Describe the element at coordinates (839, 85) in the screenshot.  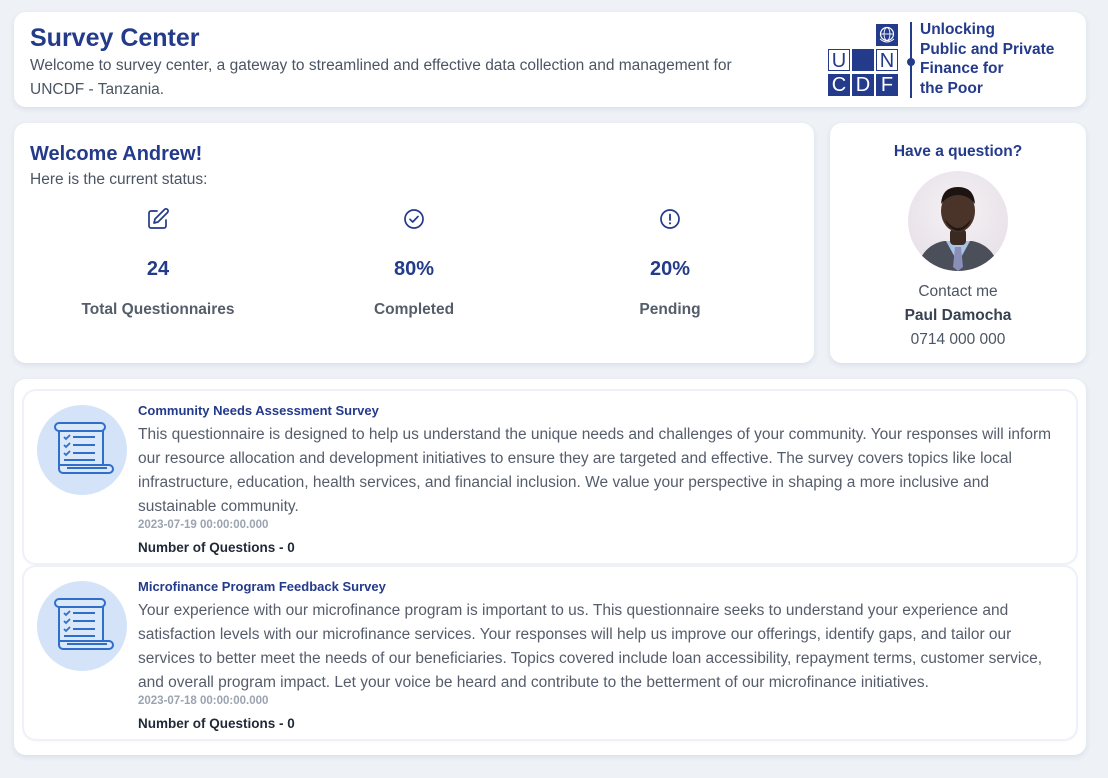
I see `logo-letter-c: C` at that location.